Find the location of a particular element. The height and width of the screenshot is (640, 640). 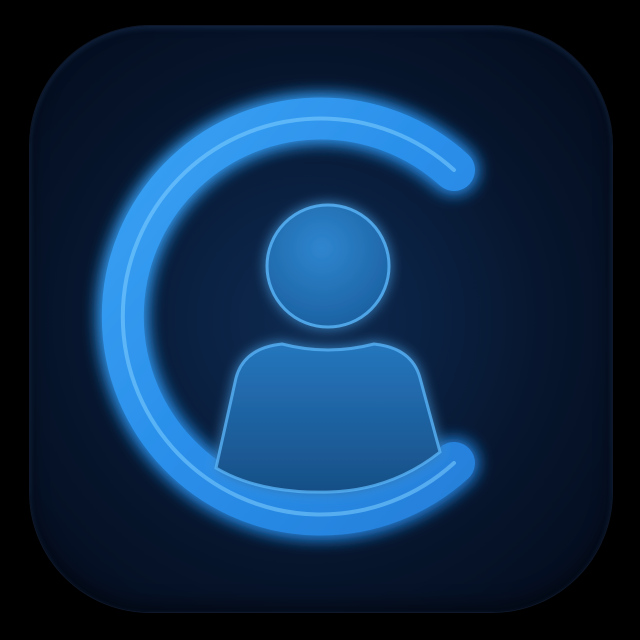

person-head is located at coordinates (328, 266).